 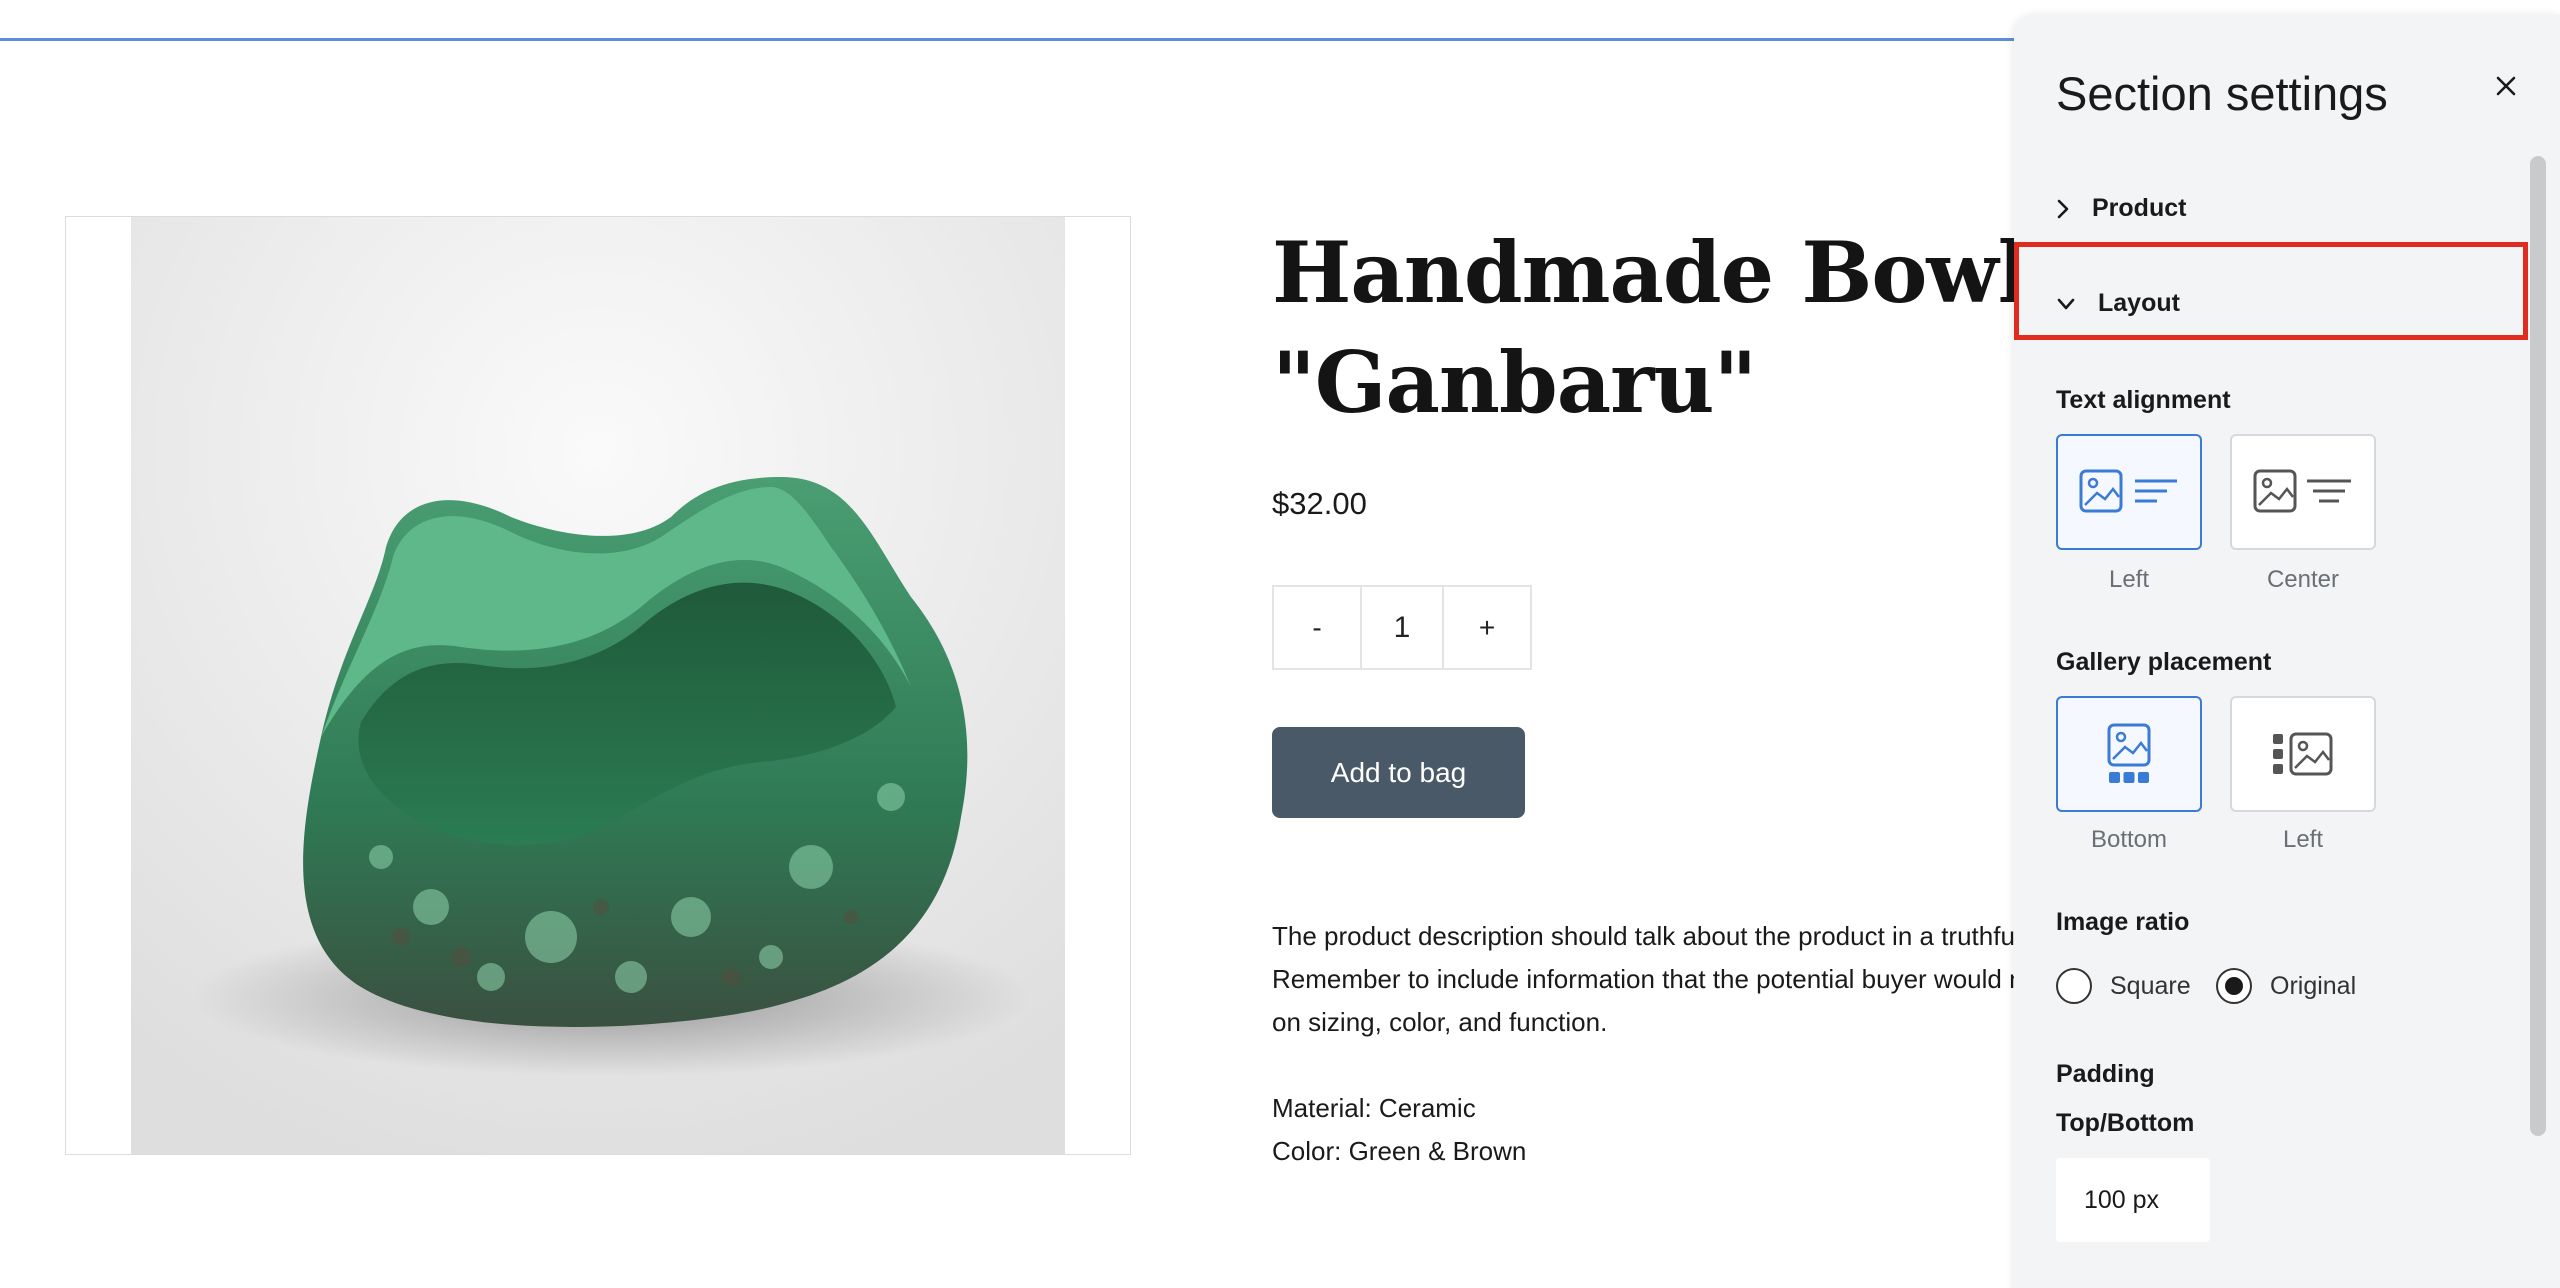 I want to click on product-title-line-1: Handmade Bowl, so click(x=1651, y=272).